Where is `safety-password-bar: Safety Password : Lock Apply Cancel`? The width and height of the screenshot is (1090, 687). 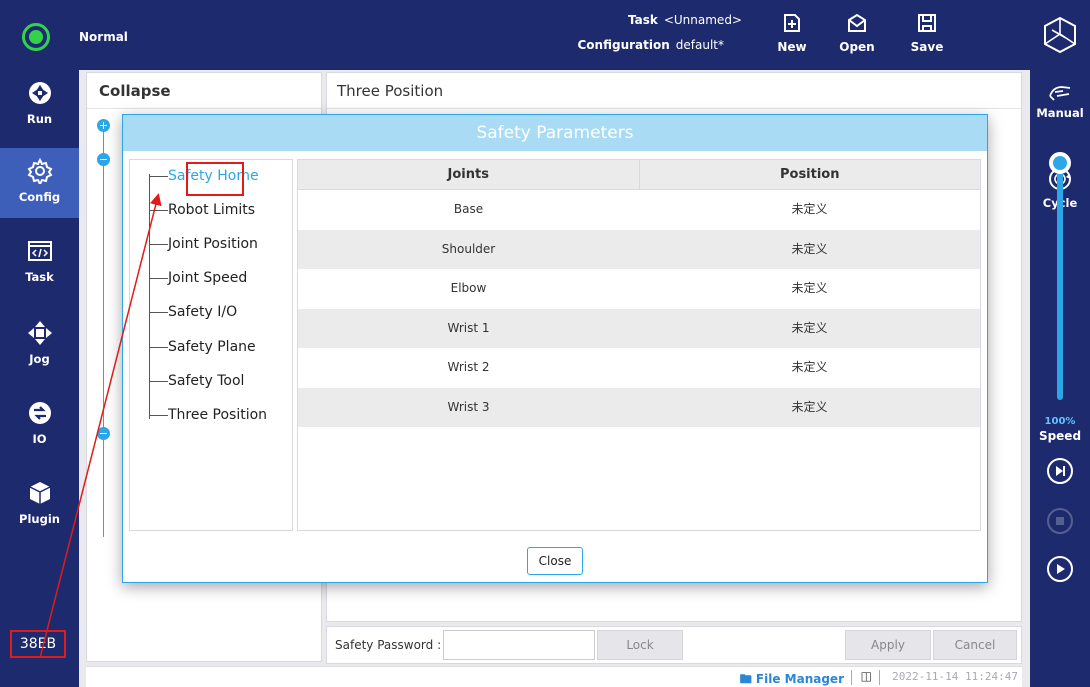 safety-password-bar: Safety Password : Lock Apply Cancel is located at coordinates (674, 645).